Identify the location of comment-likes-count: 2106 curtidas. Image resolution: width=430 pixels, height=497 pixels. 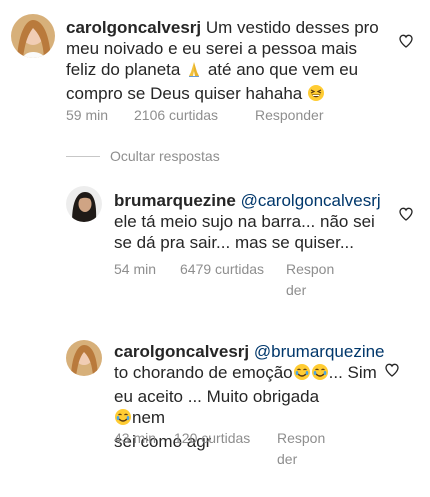
(176, 115).